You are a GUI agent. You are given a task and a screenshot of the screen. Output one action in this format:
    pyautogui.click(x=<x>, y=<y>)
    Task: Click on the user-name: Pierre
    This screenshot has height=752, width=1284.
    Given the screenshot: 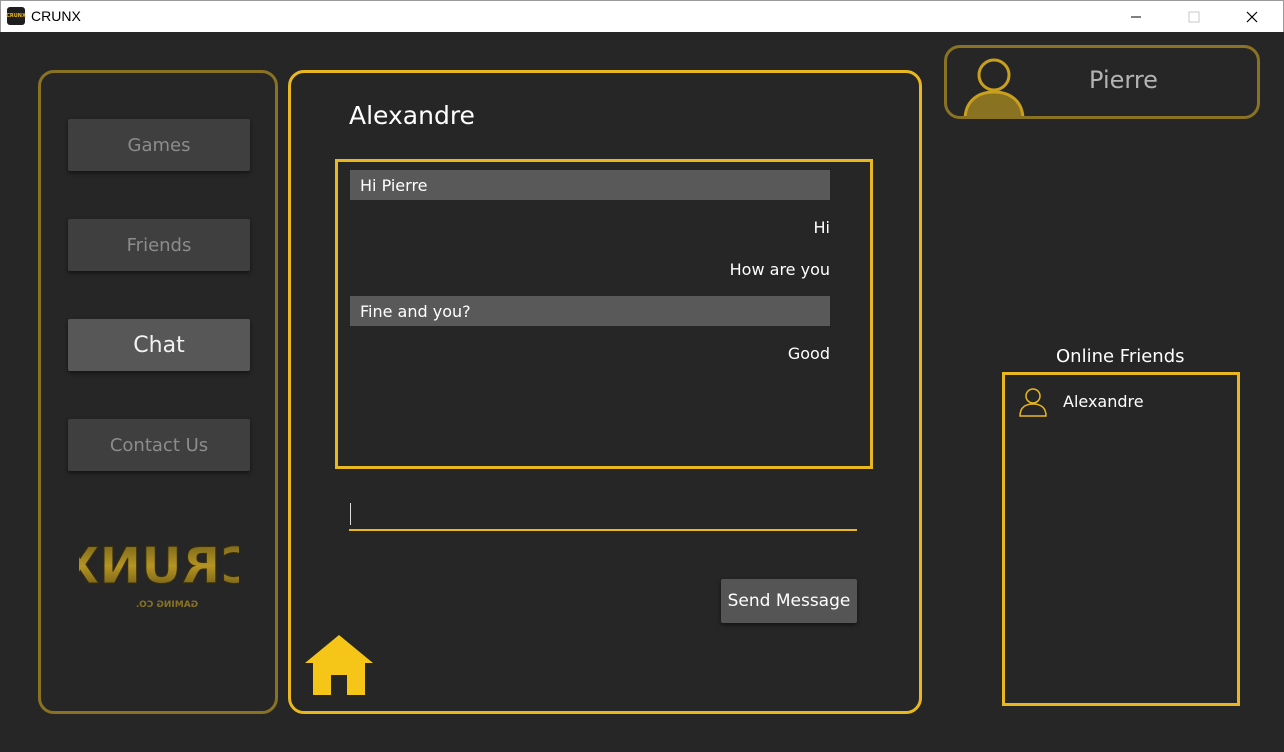 What is the action you would take?
    pyautogui.click(x=1123, y=80)
    